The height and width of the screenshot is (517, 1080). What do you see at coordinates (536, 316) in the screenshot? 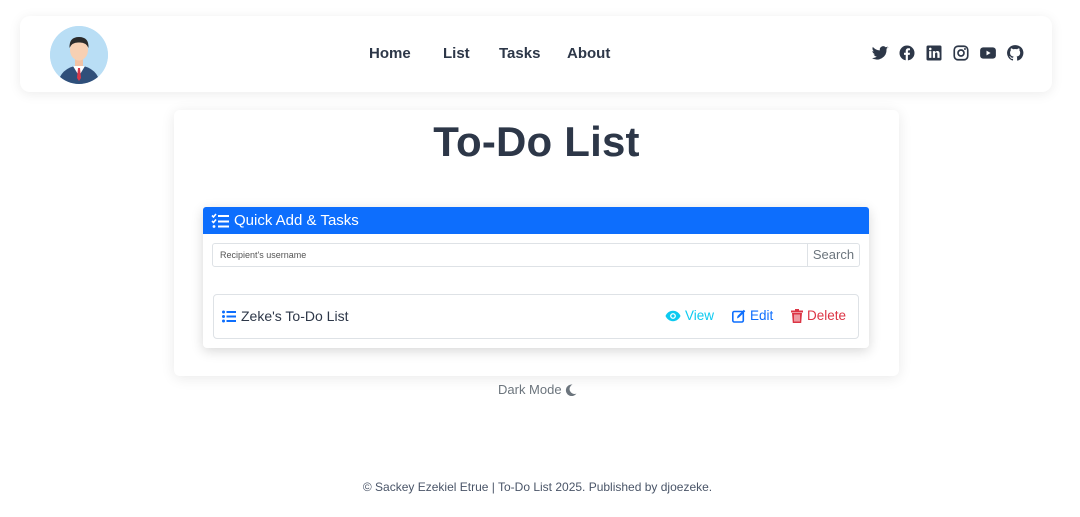
I see `list-item: Zeke's To-Do List View Edit Delete` at bounding box center [536, 316].